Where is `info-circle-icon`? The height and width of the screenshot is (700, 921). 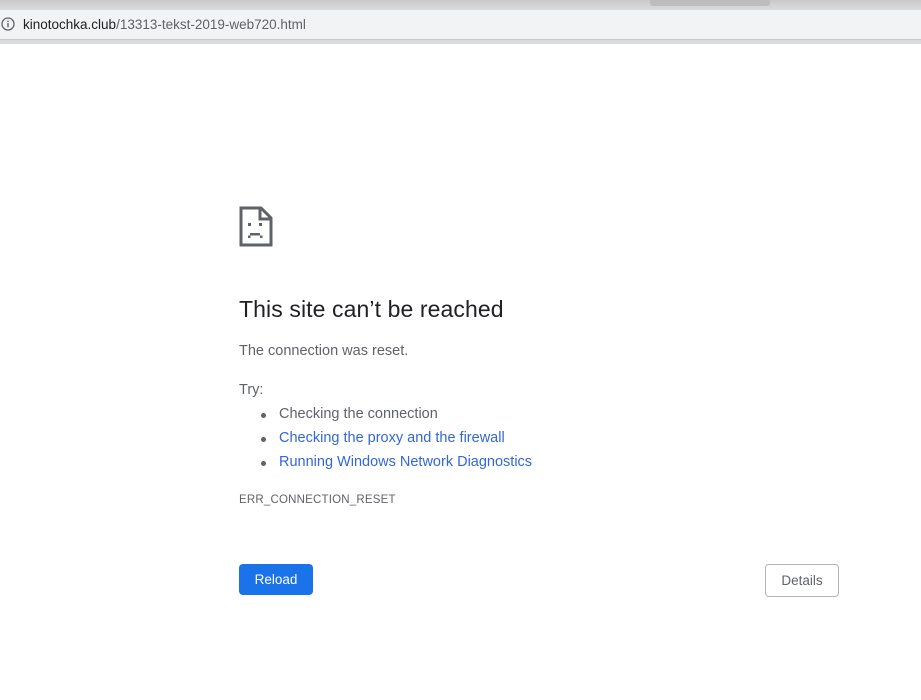 info-circle-icon is located at coordinates (8, 24).